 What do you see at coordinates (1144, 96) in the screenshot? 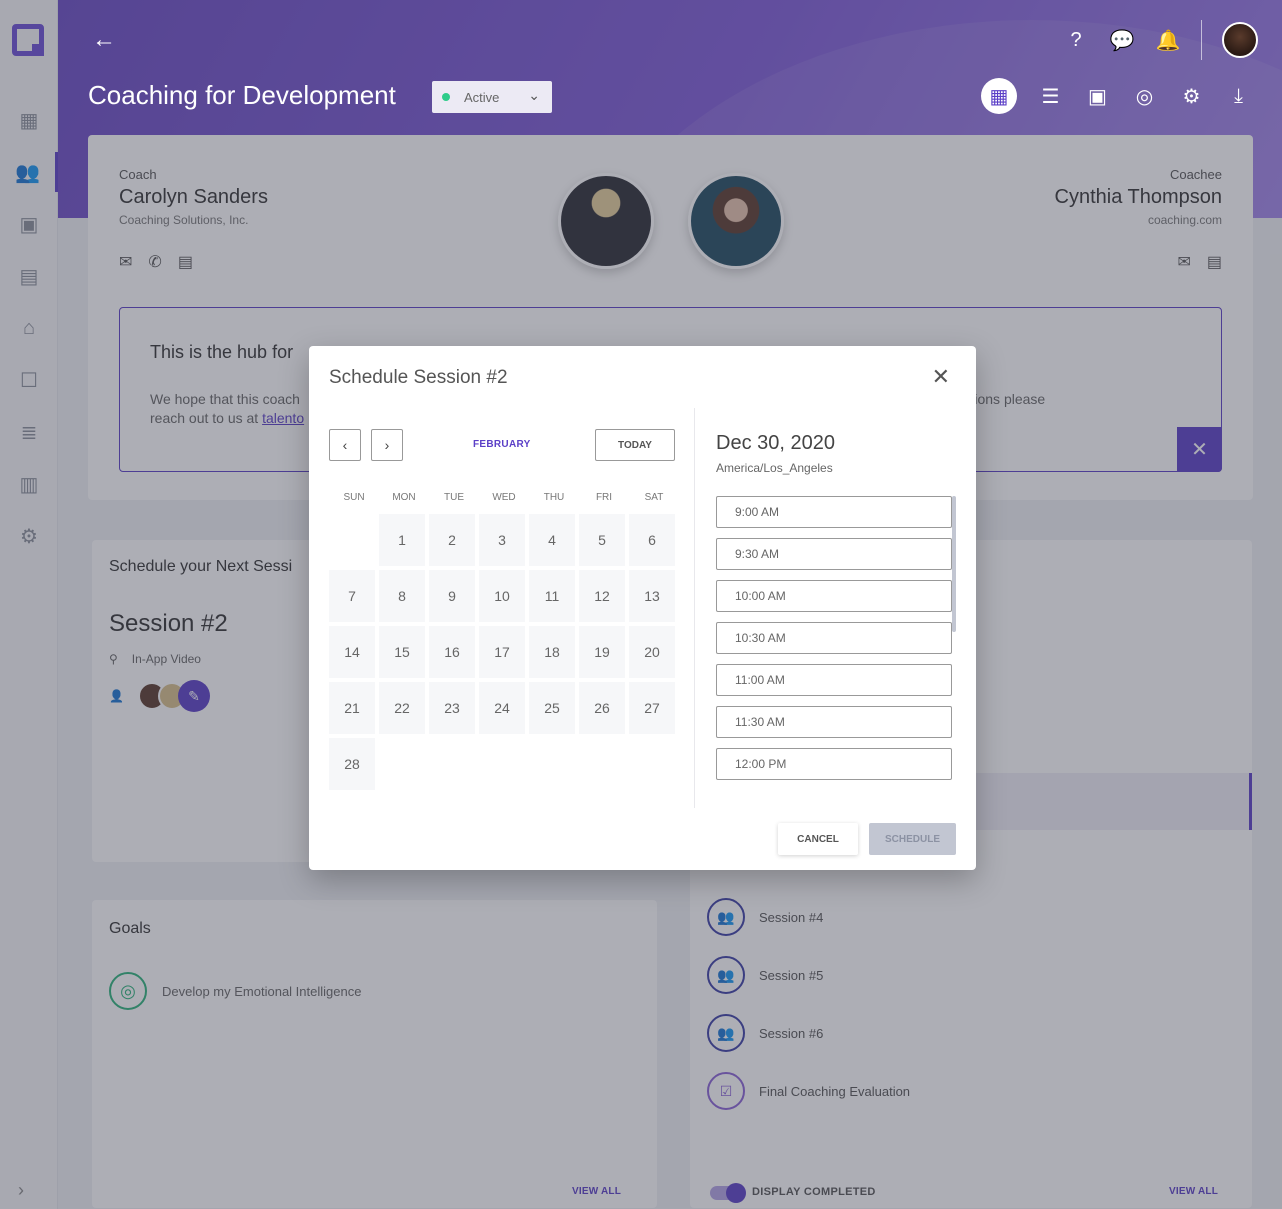
I see `target-view-icon: ◎` at bounding box center [1144, 96].